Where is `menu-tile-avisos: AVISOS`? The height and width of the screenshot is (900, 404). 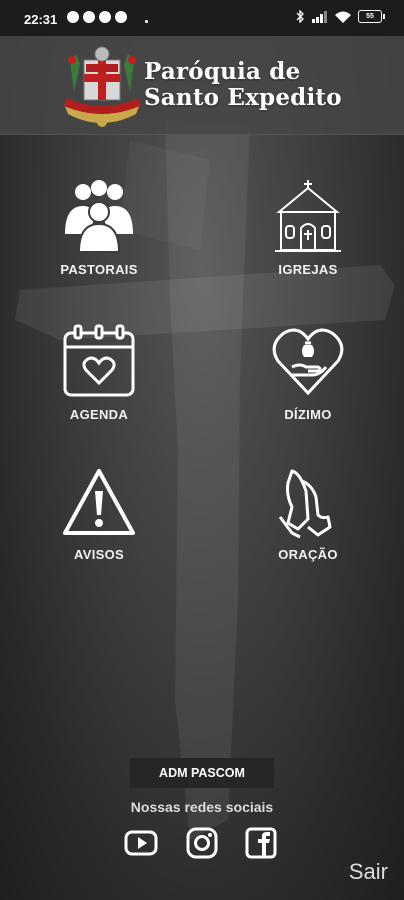
menu-tile-avisos: AVISOS is located at coordinates (99, 514).